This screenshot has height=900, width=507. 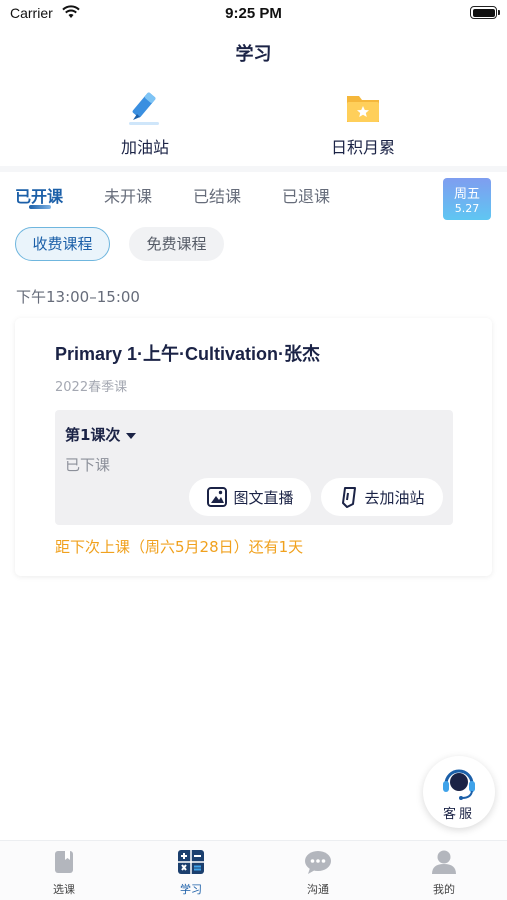 I want to click on bottom-tab-mine: 我的, so click(x=444, y=873).